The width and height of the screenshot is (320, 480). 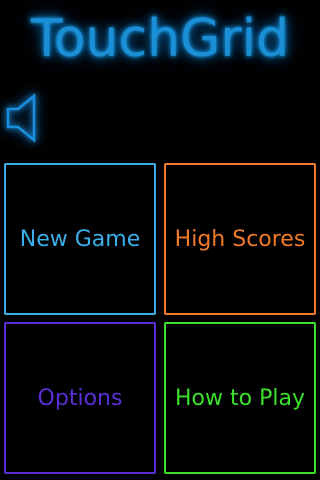 I want to click on high-scores-label: High Scores, so click(x=240, y=239).